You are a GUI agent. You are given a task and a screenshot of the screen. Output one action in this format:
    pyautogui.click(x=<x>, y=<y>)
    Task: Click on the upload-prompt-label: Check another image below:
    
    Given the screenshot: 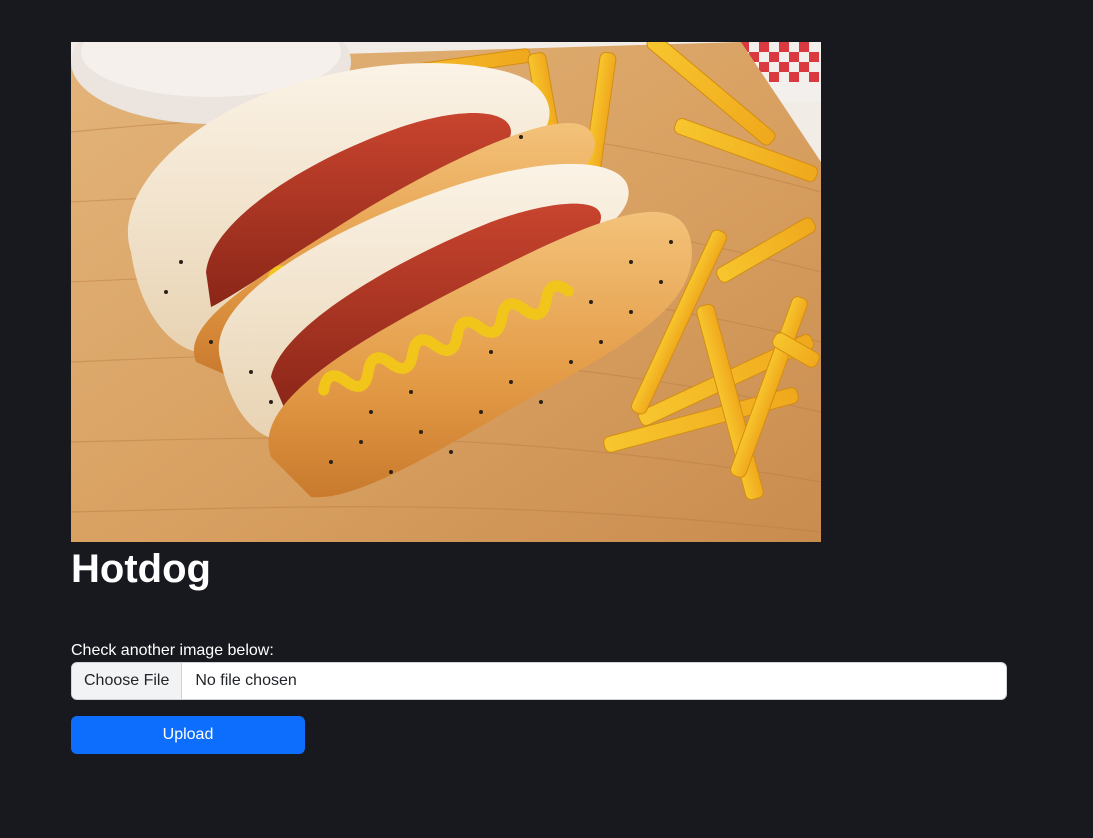 What is the action you would take?
    pyautogui.click(x=172, y=650)
    